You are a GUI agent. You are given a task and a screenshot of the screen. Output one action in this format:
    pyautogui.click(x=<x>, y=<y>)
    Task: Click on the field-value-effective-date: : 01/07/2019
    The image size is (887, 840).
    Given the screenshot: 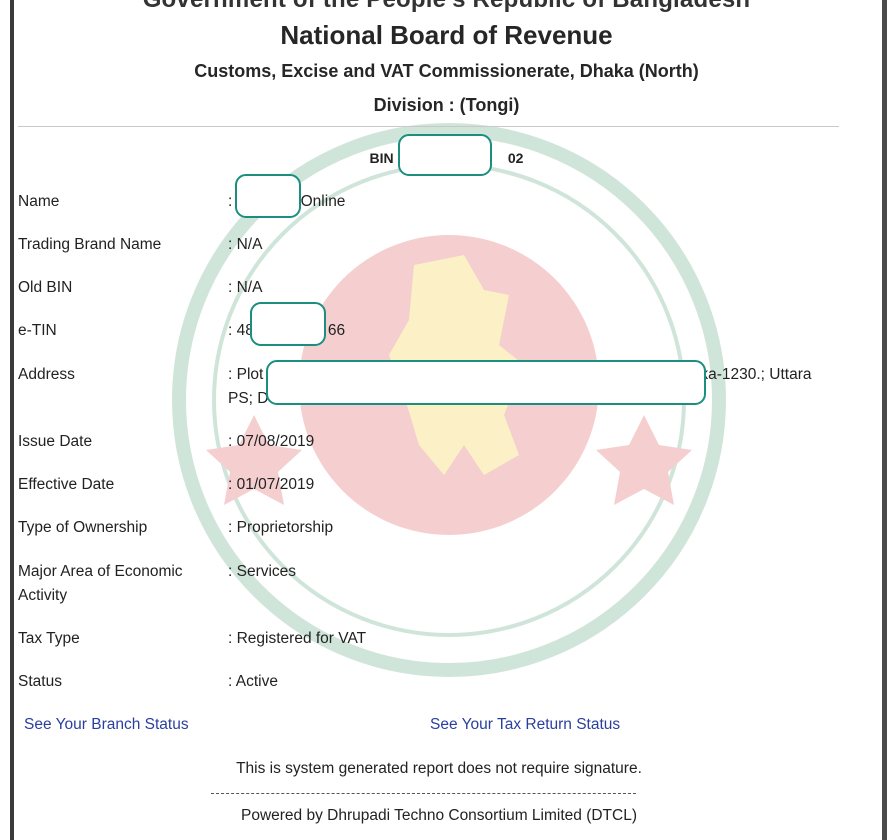 What is the action you would take?
    pyautogui.click(x=271, y=484)
    